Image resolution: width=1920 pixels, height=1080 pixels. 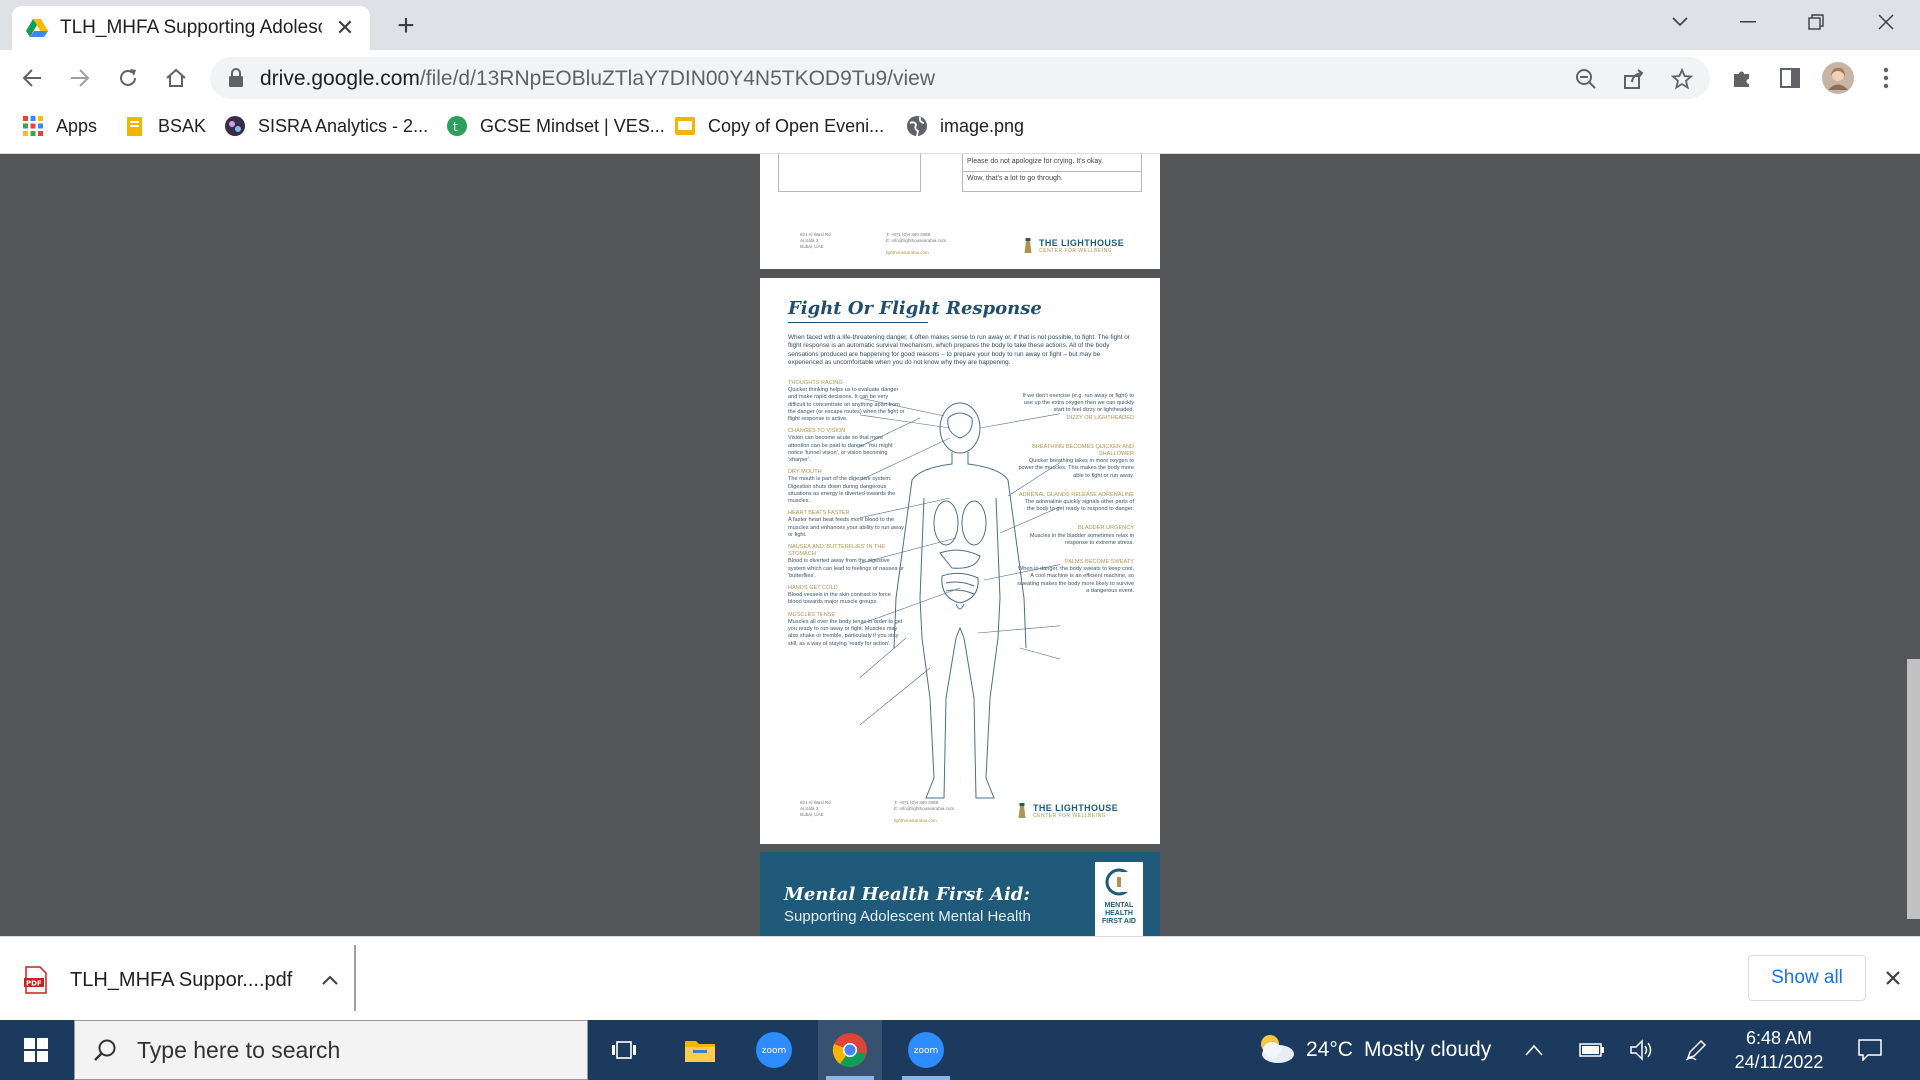 What do you see at coordinates (1534, 1050) in the screenshot?
I see `chevron-up-tray-icon` at bounding box center [1534, 1050].